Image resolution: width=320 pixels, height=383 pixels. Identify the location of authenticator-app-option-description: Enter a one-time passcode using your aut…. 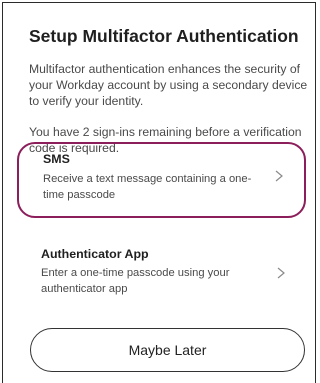
(135, 281).